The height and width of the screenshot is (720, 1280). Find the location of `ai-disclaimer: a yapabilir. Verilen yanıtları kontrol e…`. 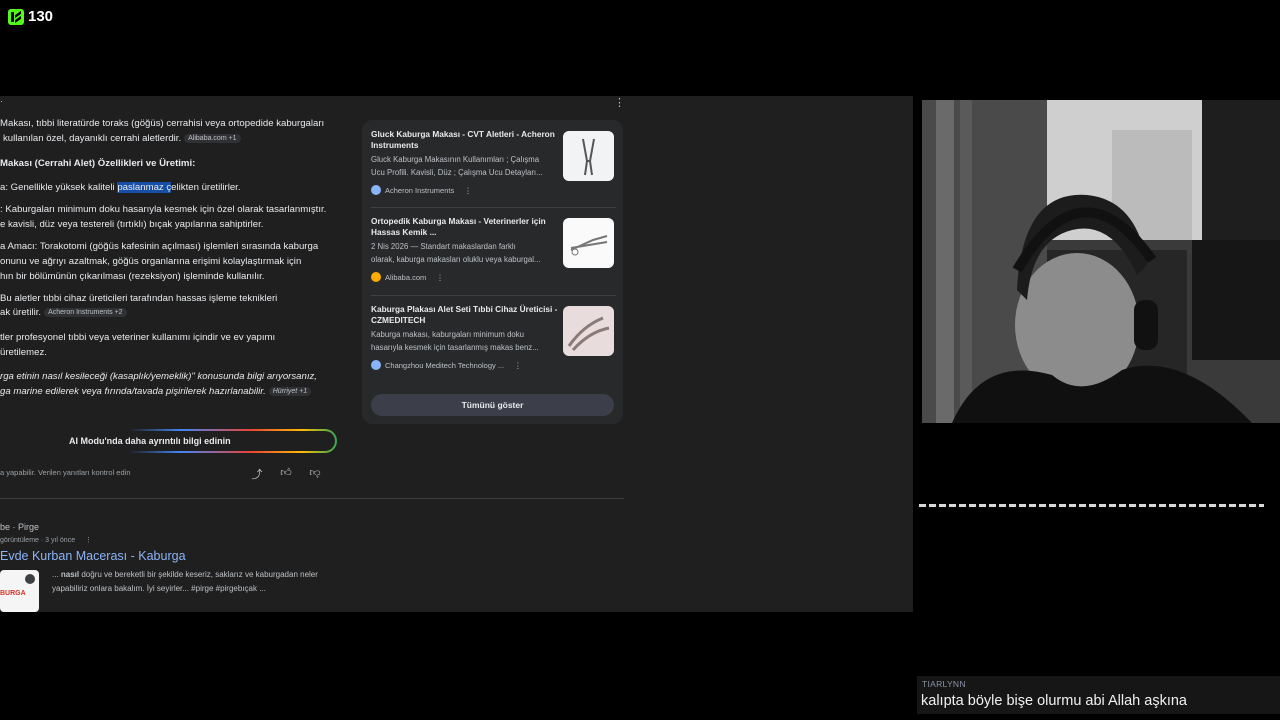

ai-disclaimer: a yapabilir. Verilen yanıtları kontrol e… is located at coordinates (65, 472).